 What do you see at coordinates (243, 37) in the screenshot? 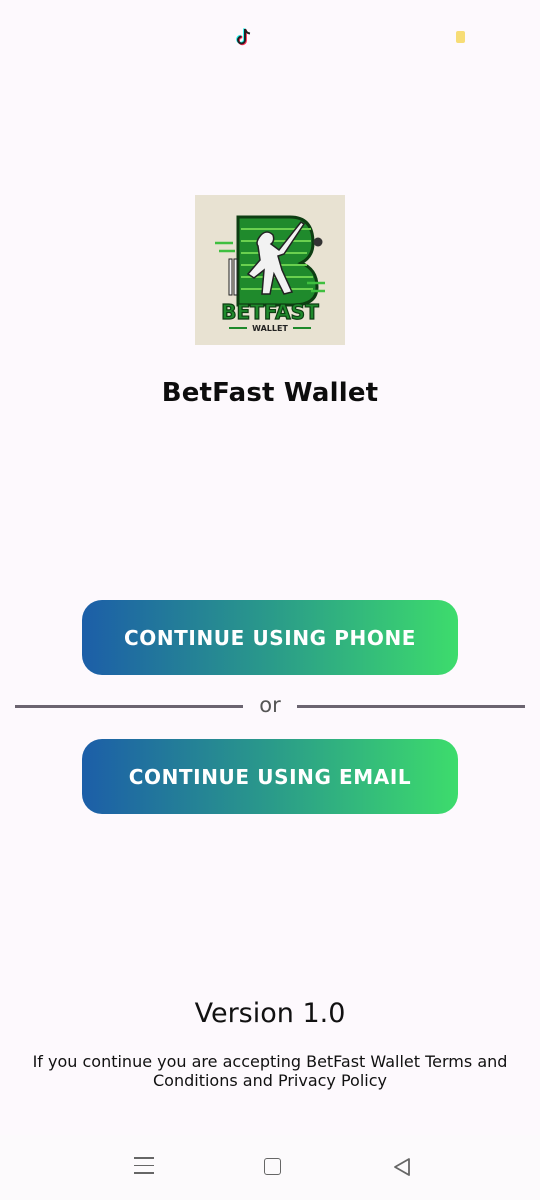
I see `tiktok-icon` at bounding box center [243, 37].